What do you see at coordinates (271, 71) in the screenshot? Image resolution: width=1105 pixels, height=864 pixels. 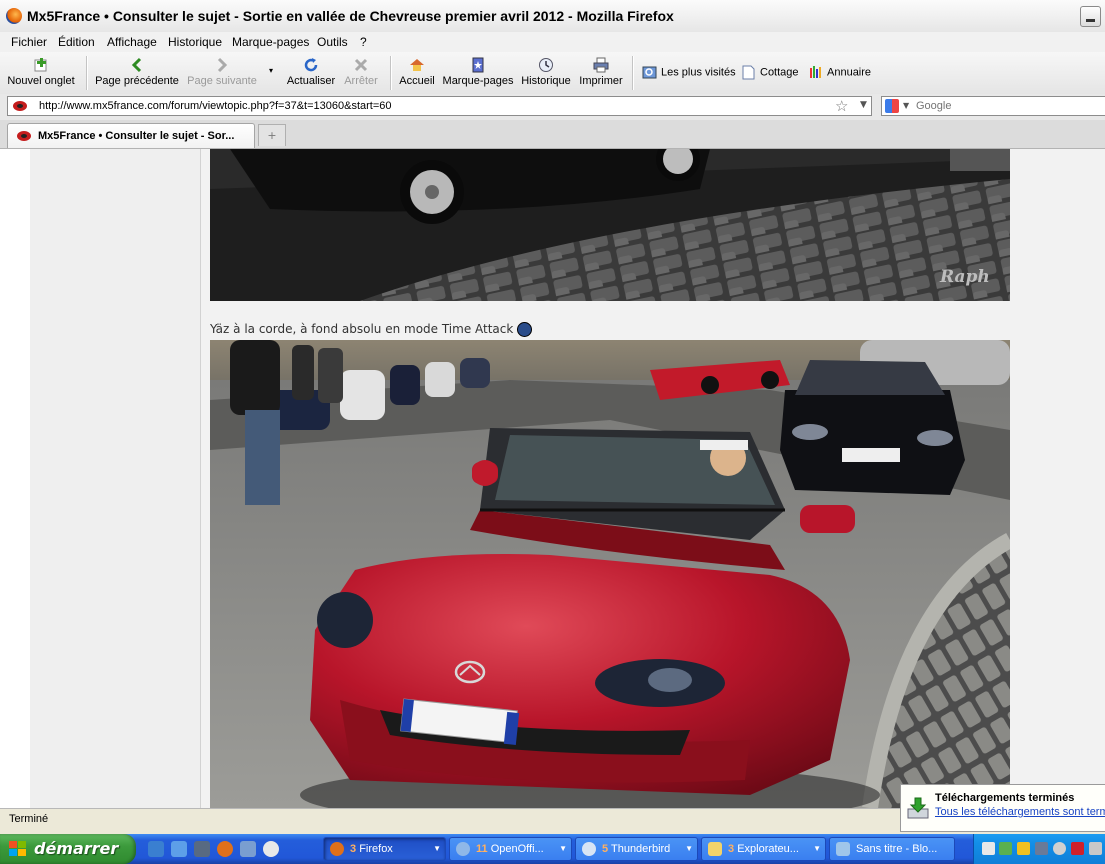 I see `history-dropdown: ▾` at bounding box center [271, 71].